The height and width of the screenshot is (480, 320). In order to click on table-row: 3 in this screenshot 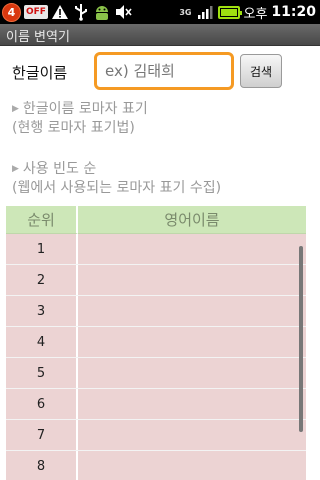, I will do `click(156, 311)`.